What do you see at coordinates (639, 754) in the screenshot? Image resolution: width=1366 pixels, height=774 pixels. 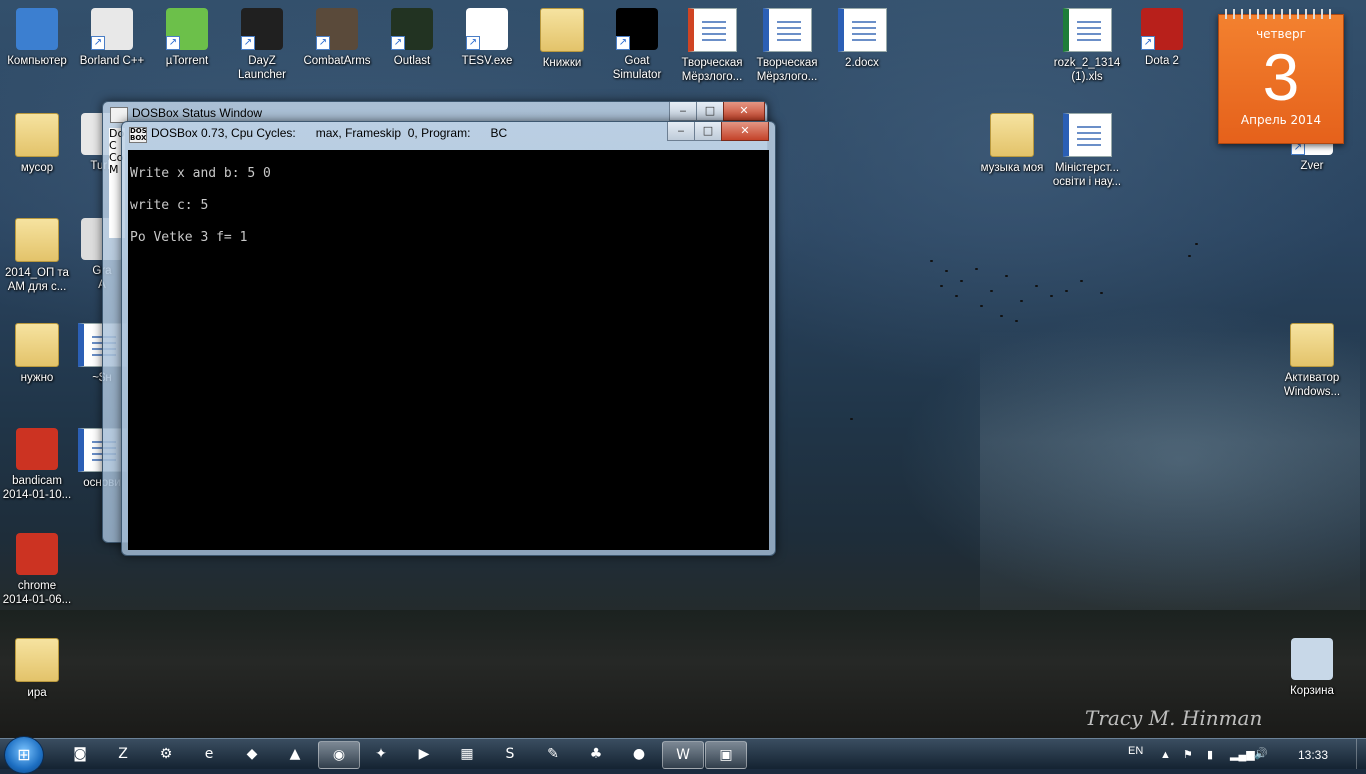 I see `tb-record-icon: ●` at bounding box center [639, 754].